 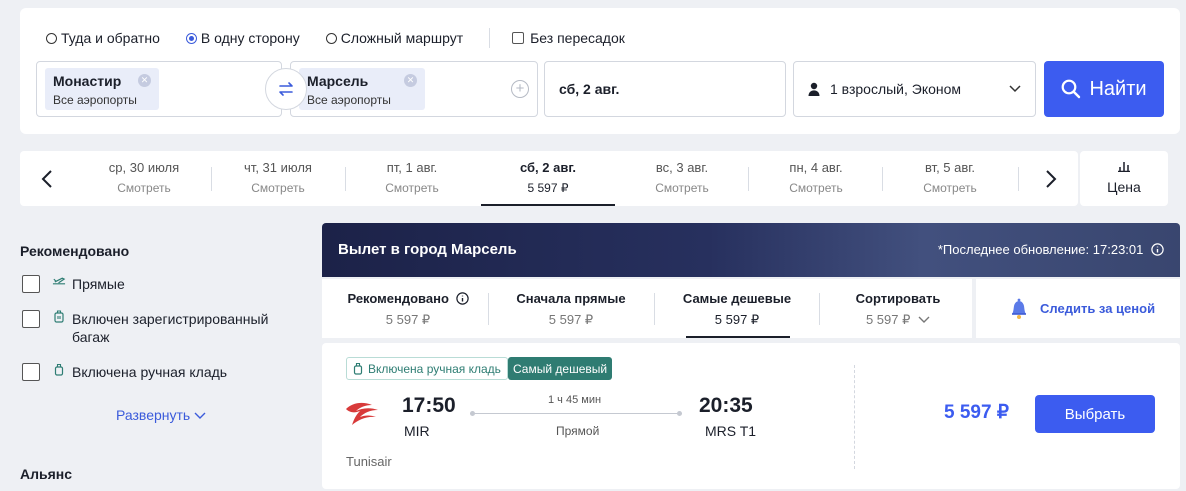 I want to click on option-label: Туда и обратно, so click(x=110, y=38).